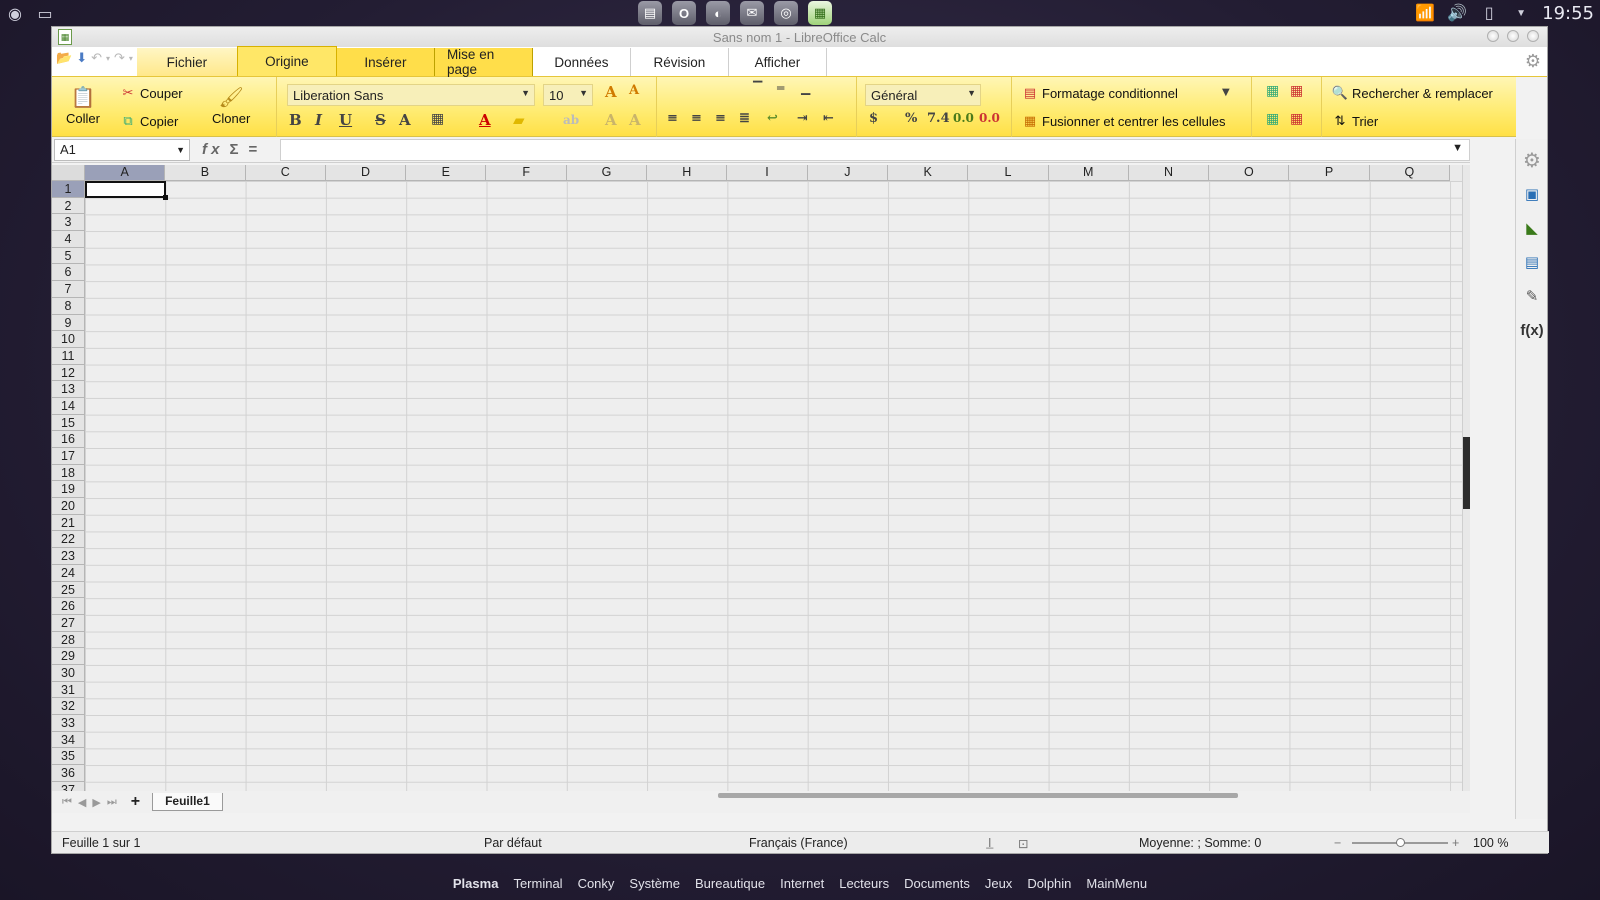 The height and width of the screenshot is (900, 1600). What do you see at coordinates (68, 423) in the screenshot?
I see `row-header: 15` at bounding box center [68, 423].